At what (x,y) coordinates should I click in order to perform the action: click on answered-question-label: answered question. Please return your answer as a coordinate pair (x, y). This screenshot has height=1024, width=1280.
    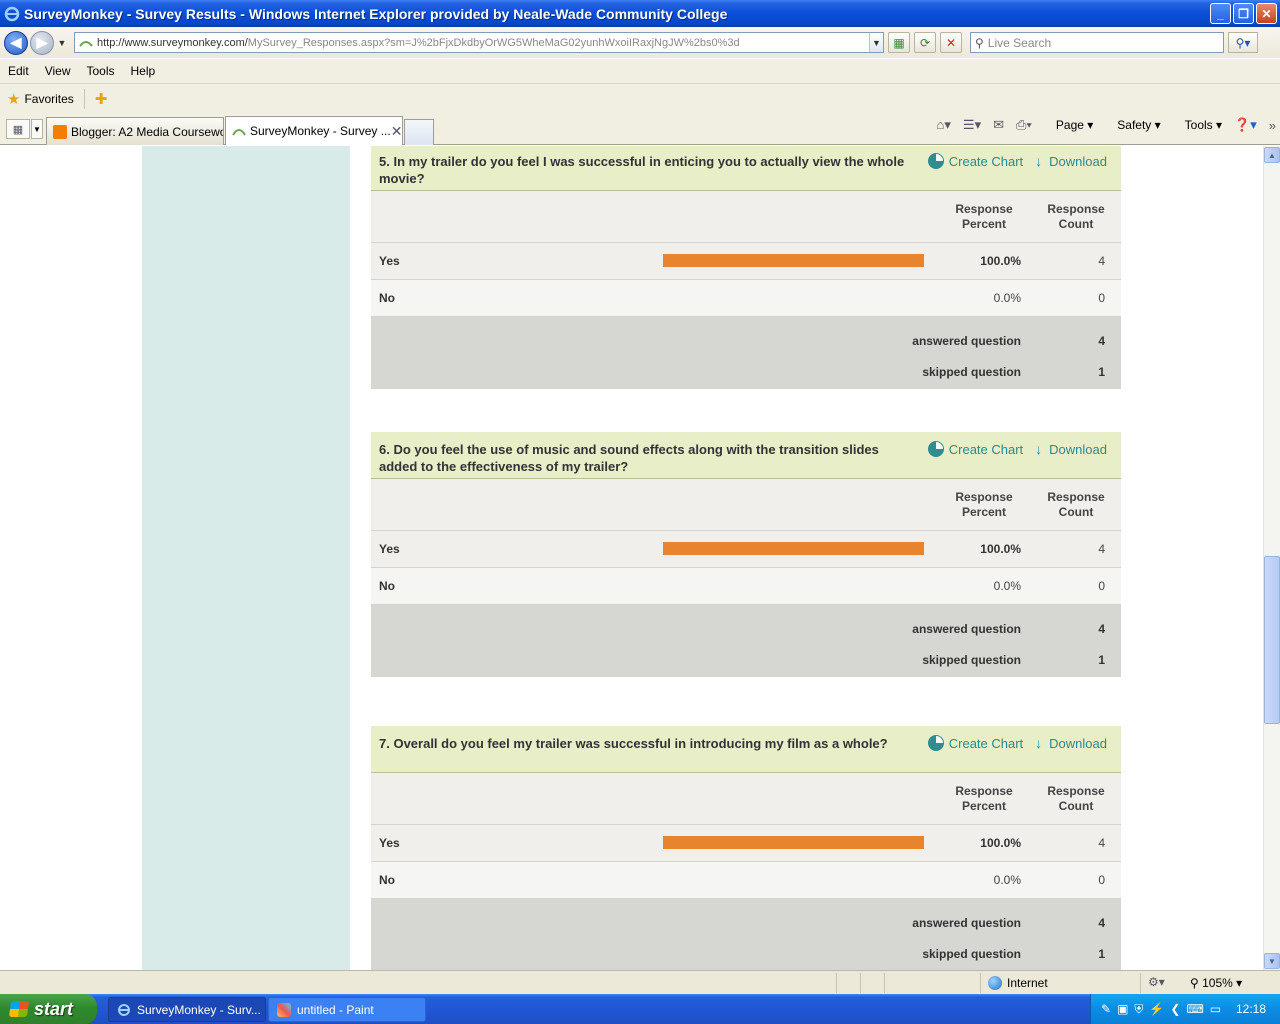
    Looking at the image, I should click on (966, 341).